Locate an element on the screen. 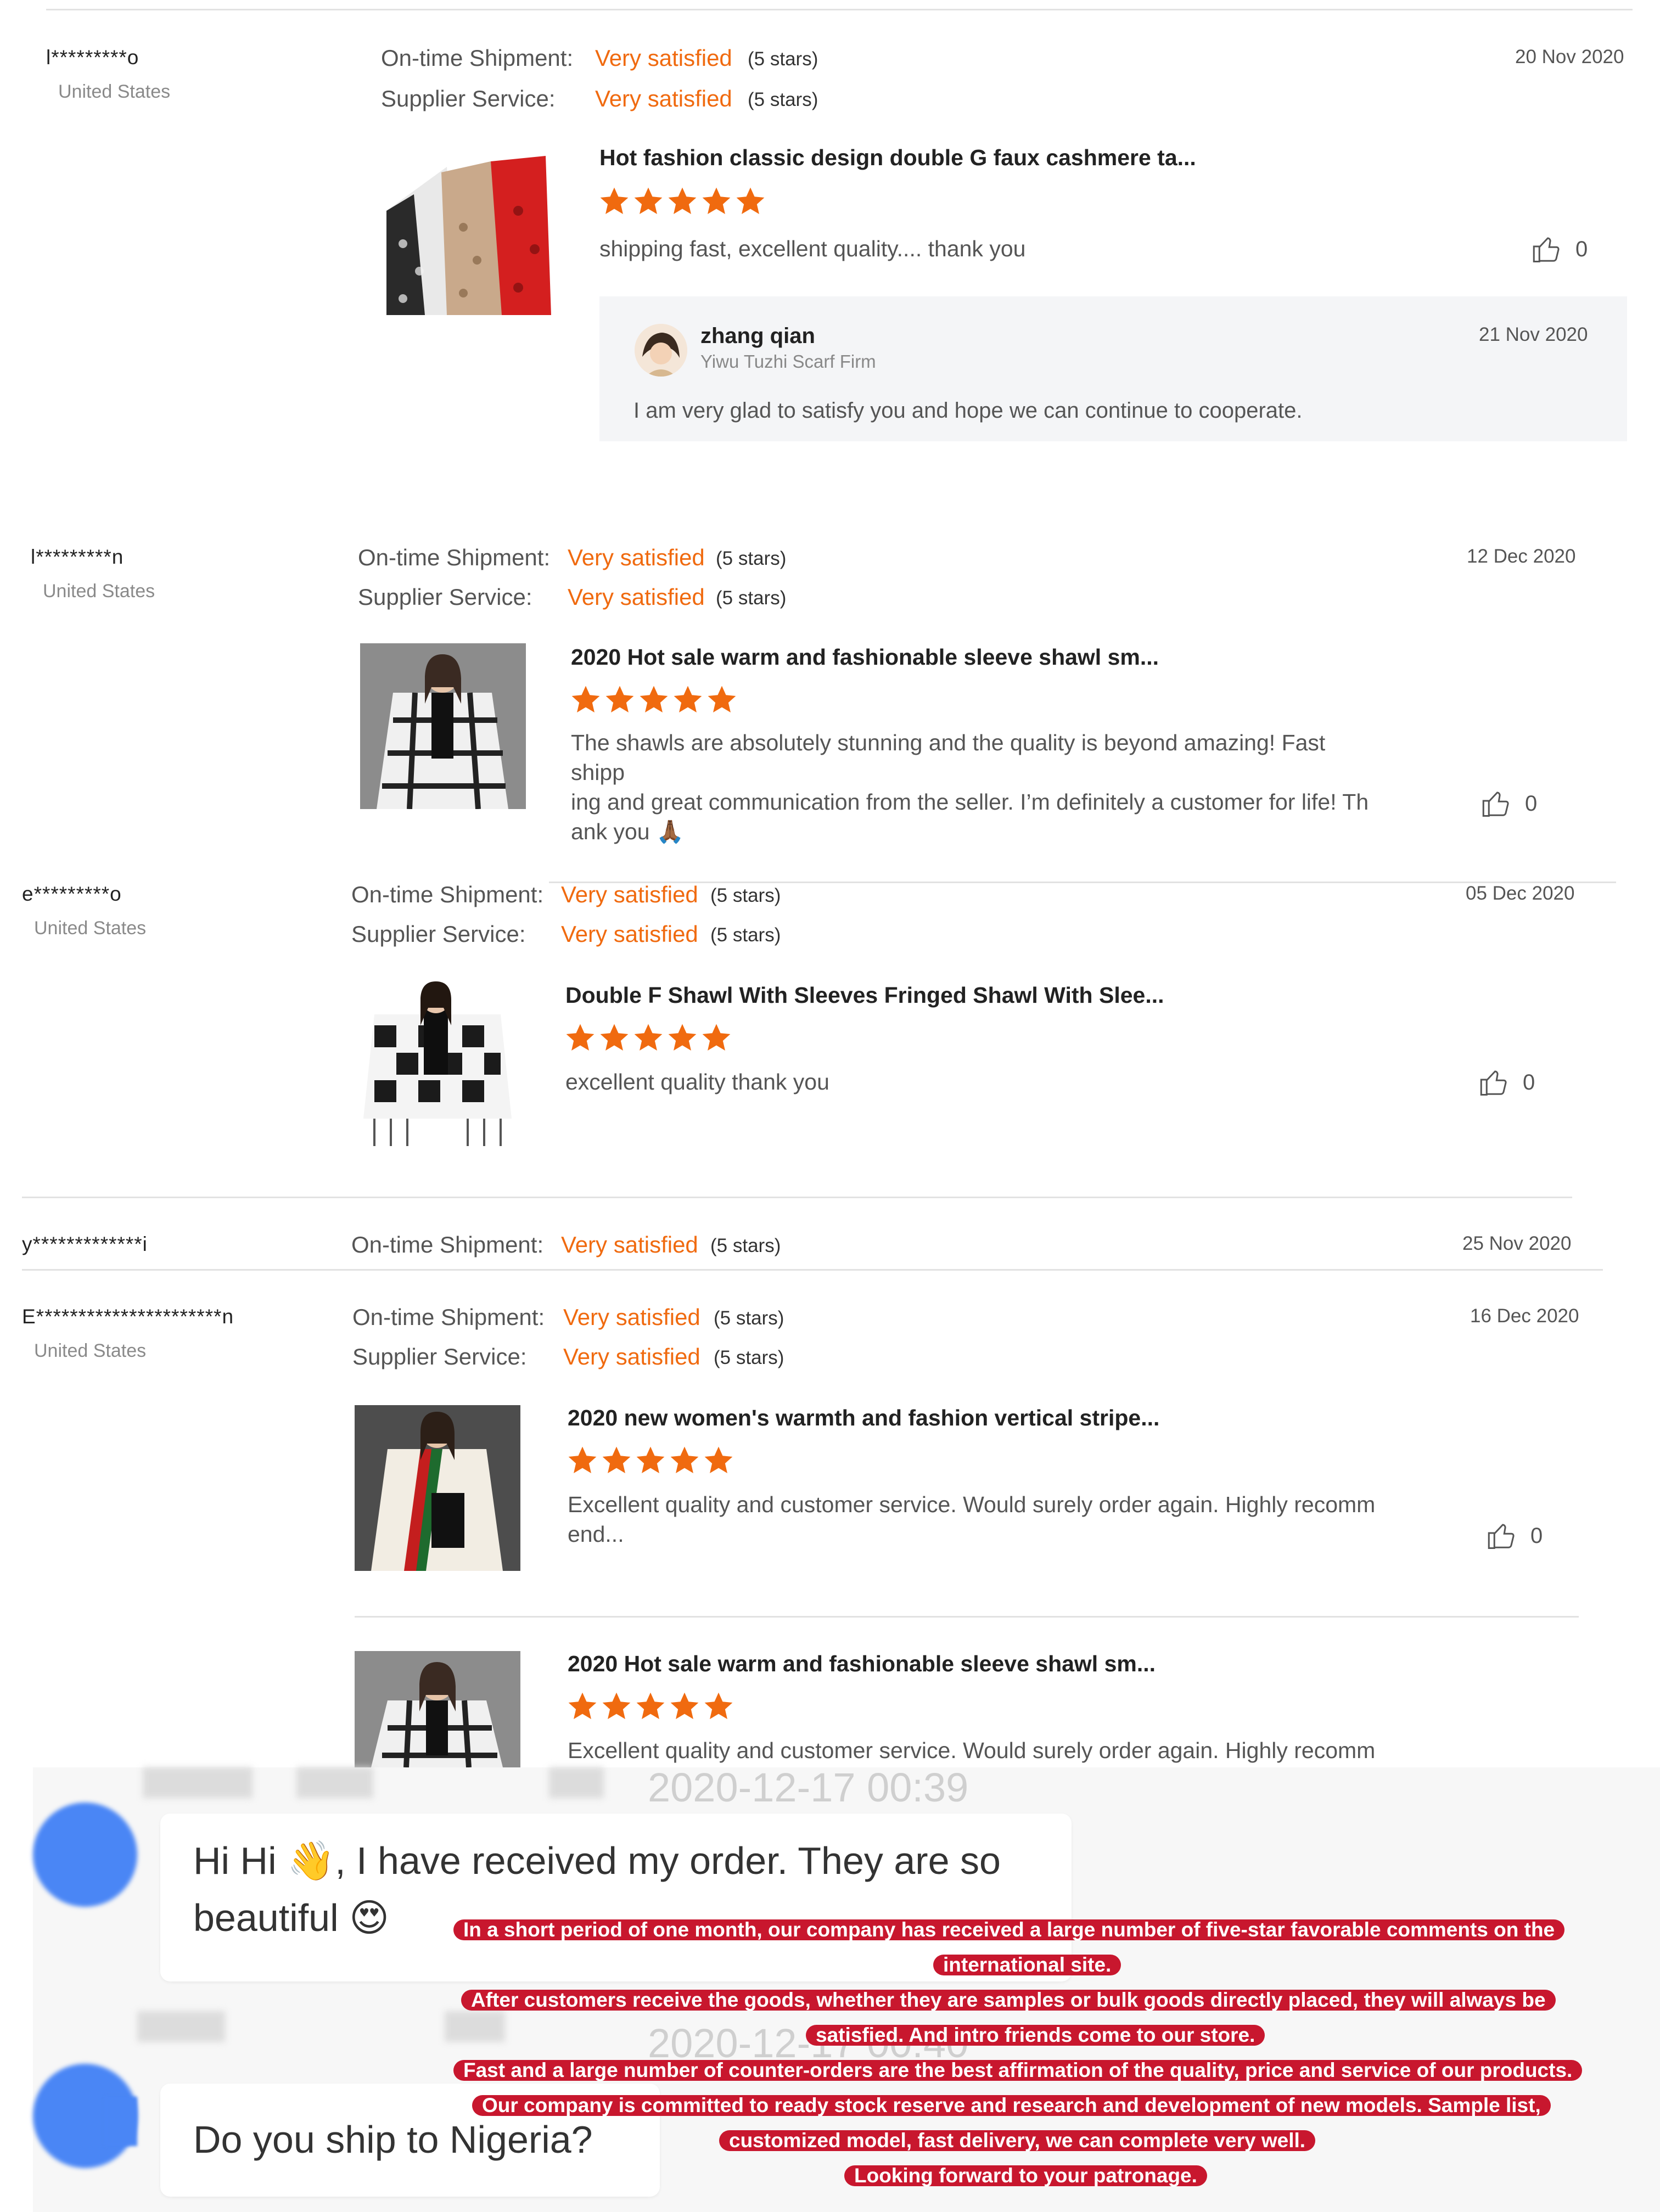  review-comment: excellent quality thank you is located at coordinates (697, 1081).